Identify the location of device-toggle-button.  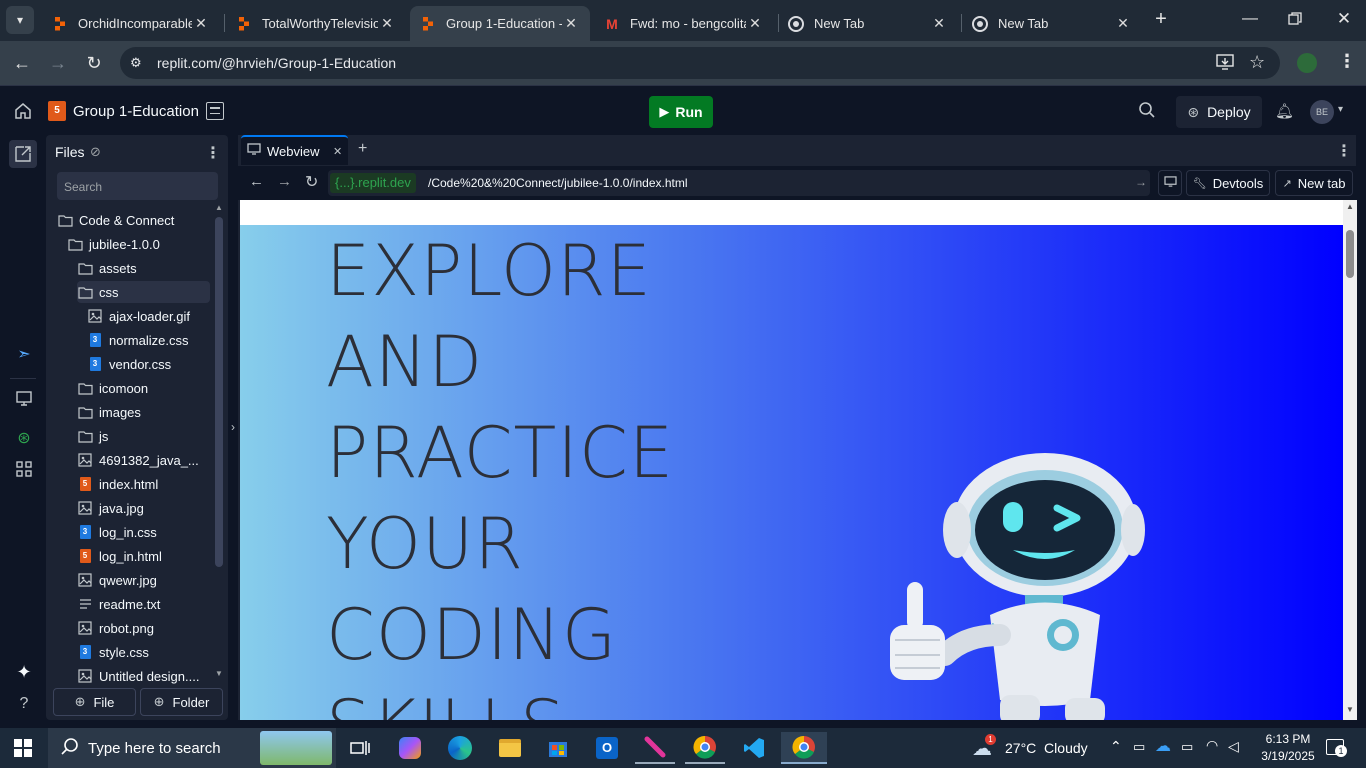
(1170, 183).